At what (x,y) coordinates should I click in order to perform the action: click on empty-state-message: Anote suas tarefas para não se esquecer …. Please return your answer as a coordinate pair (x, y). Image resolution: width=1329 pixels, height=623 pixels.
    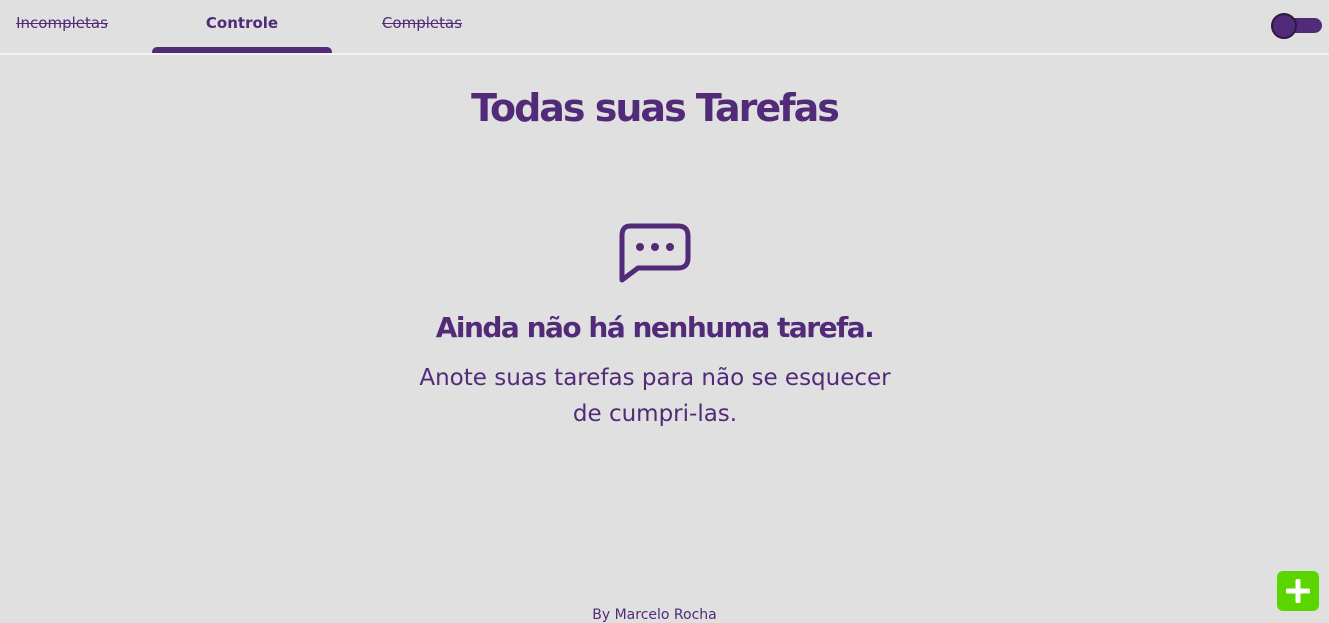
    Looking at the image, I should click on (655, 396).